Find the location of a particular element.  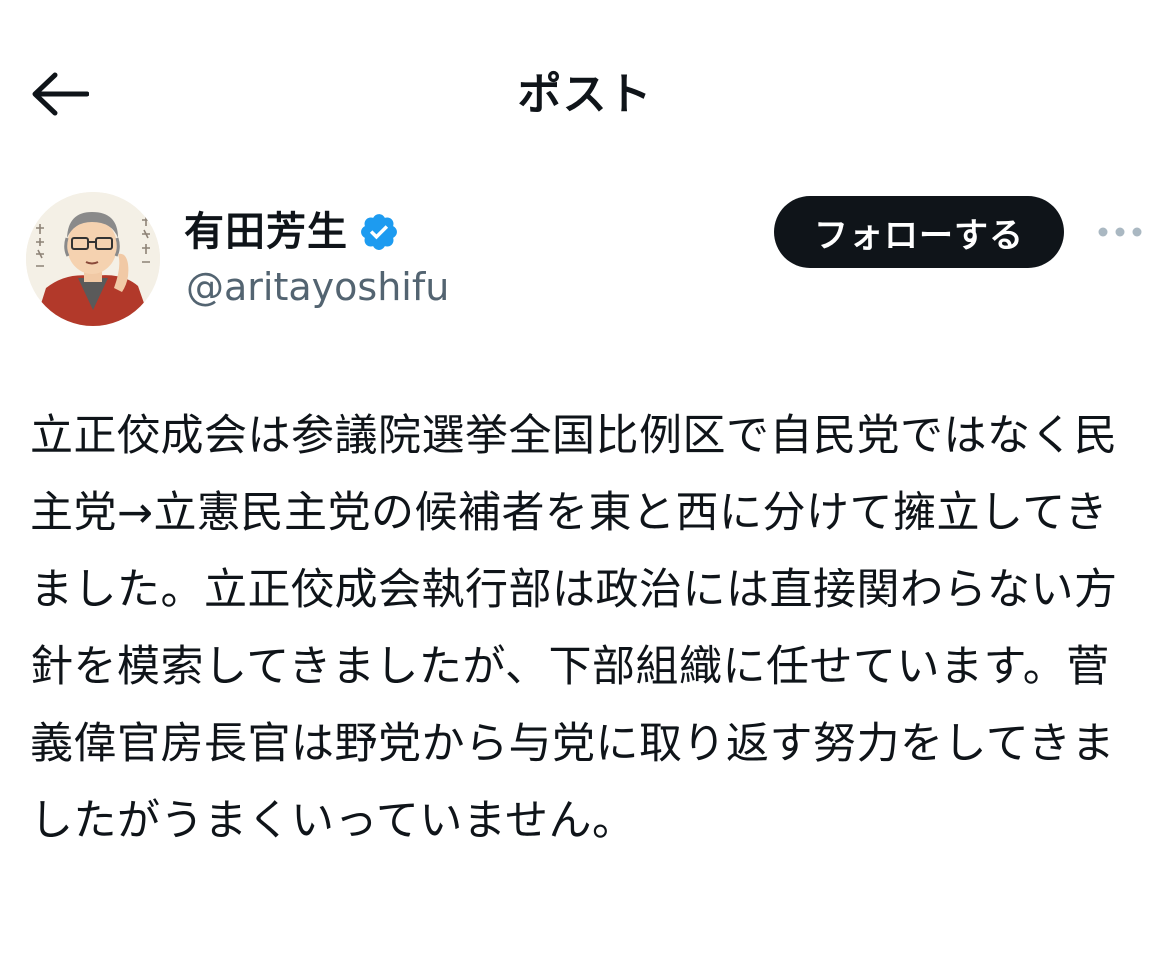

author-name: 有田芳生 is located at coordinates (266, 232).